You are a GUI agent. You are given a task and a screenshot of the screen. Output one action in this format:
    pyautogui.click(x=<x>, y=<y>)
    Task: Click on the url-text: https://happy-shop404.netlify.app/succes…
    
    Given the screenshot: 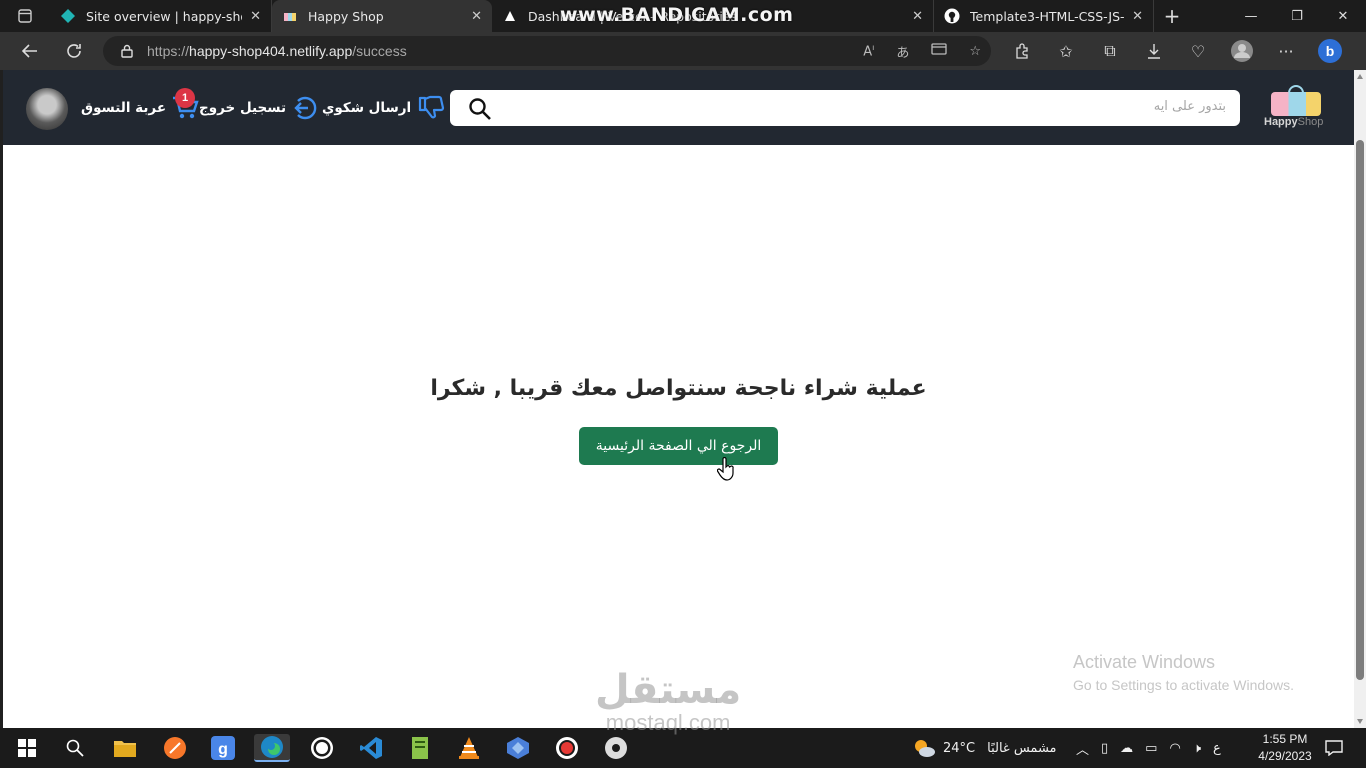 What is the action you would take?
    pyautogui.click(x=277, y=51)
    